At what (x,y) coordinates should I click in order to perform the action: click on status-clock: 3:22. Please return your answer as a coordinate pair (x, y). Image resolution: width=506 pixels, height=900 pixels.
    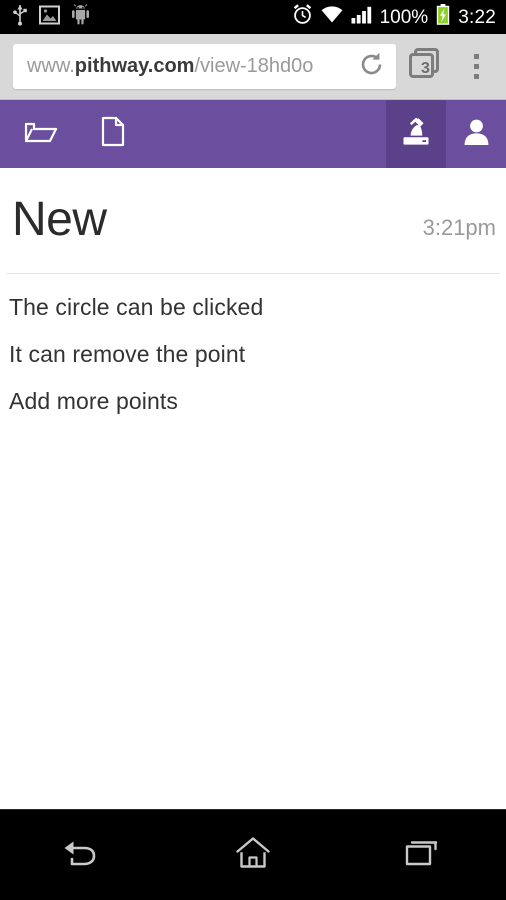
    Looking at the image, I should click on (477, 17).